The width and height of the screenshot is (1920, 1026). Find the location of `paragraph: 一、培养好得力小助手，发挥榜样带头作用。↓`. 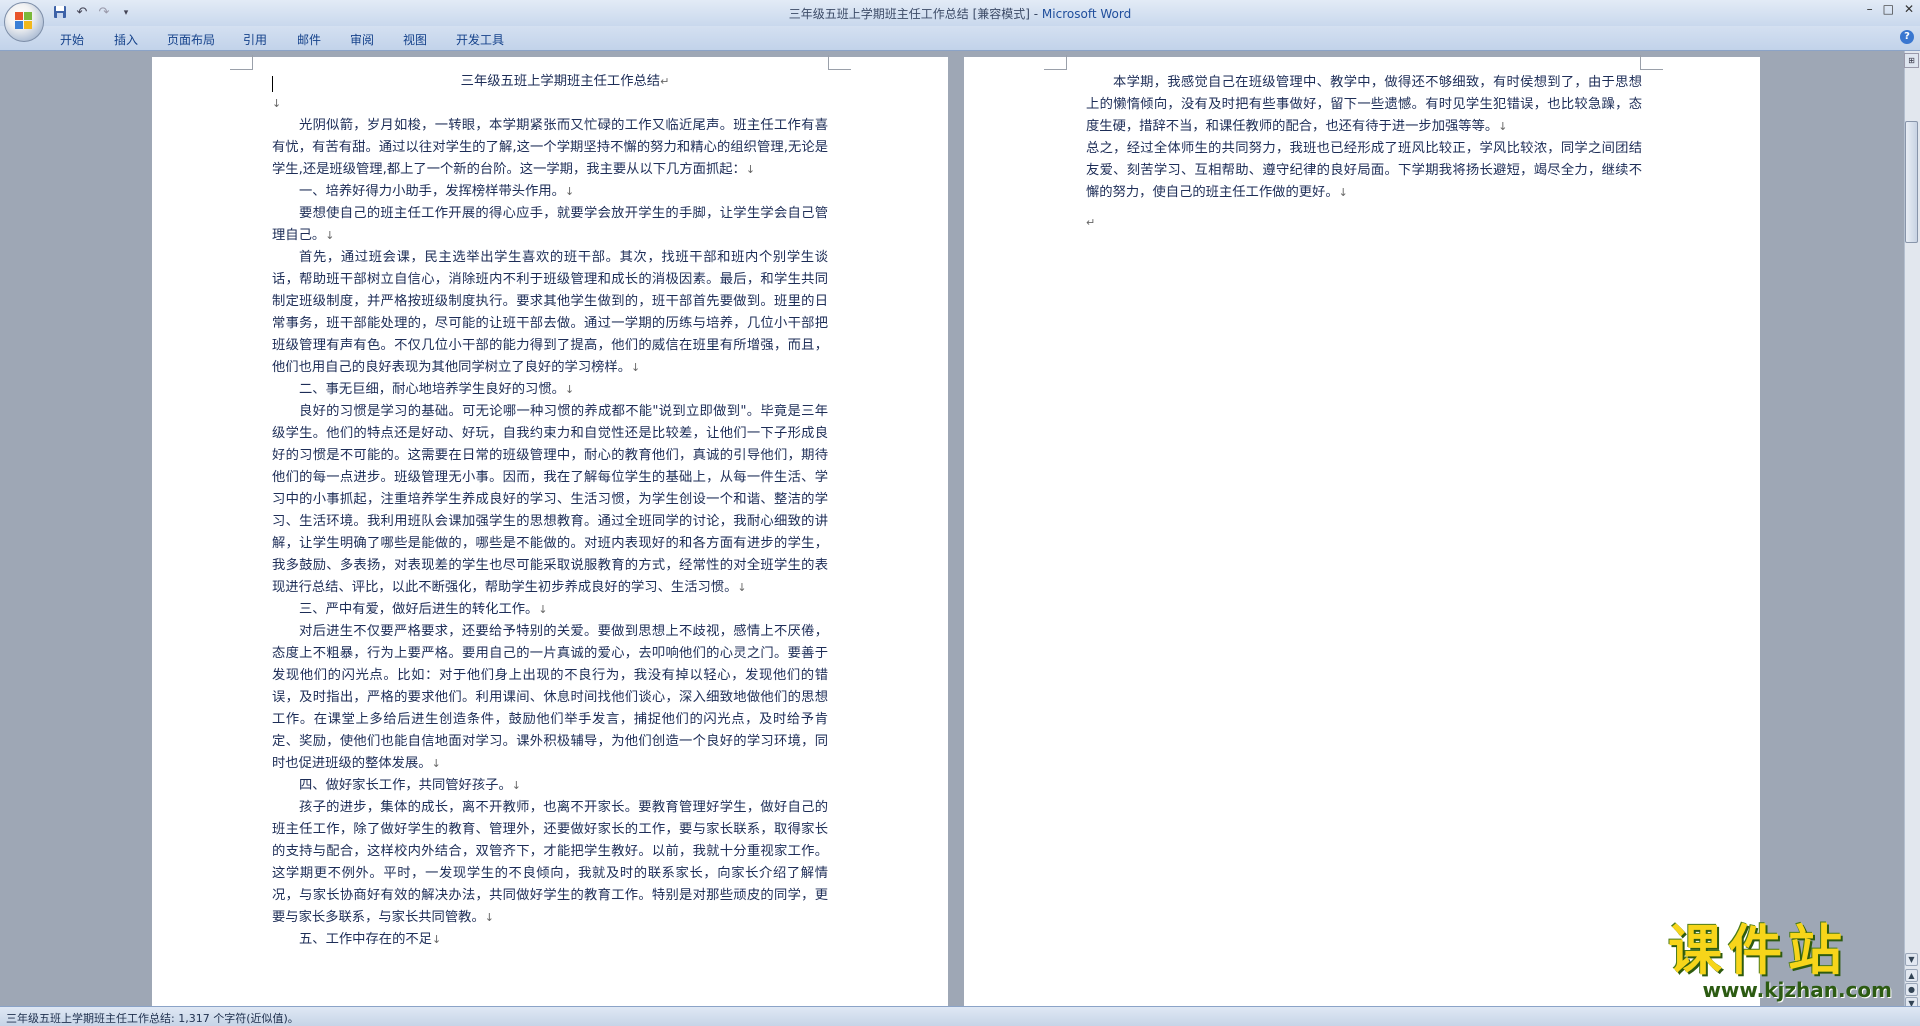

paragraph: 一、培养好得力小助手，发挥榜样带头作用。↓ is located at coordinates (550, 192).